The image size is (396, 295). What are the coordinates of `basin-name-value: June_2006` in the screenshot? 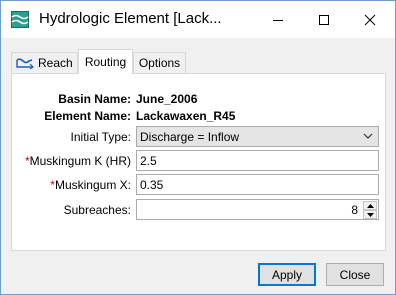 It's located at (167, 99).